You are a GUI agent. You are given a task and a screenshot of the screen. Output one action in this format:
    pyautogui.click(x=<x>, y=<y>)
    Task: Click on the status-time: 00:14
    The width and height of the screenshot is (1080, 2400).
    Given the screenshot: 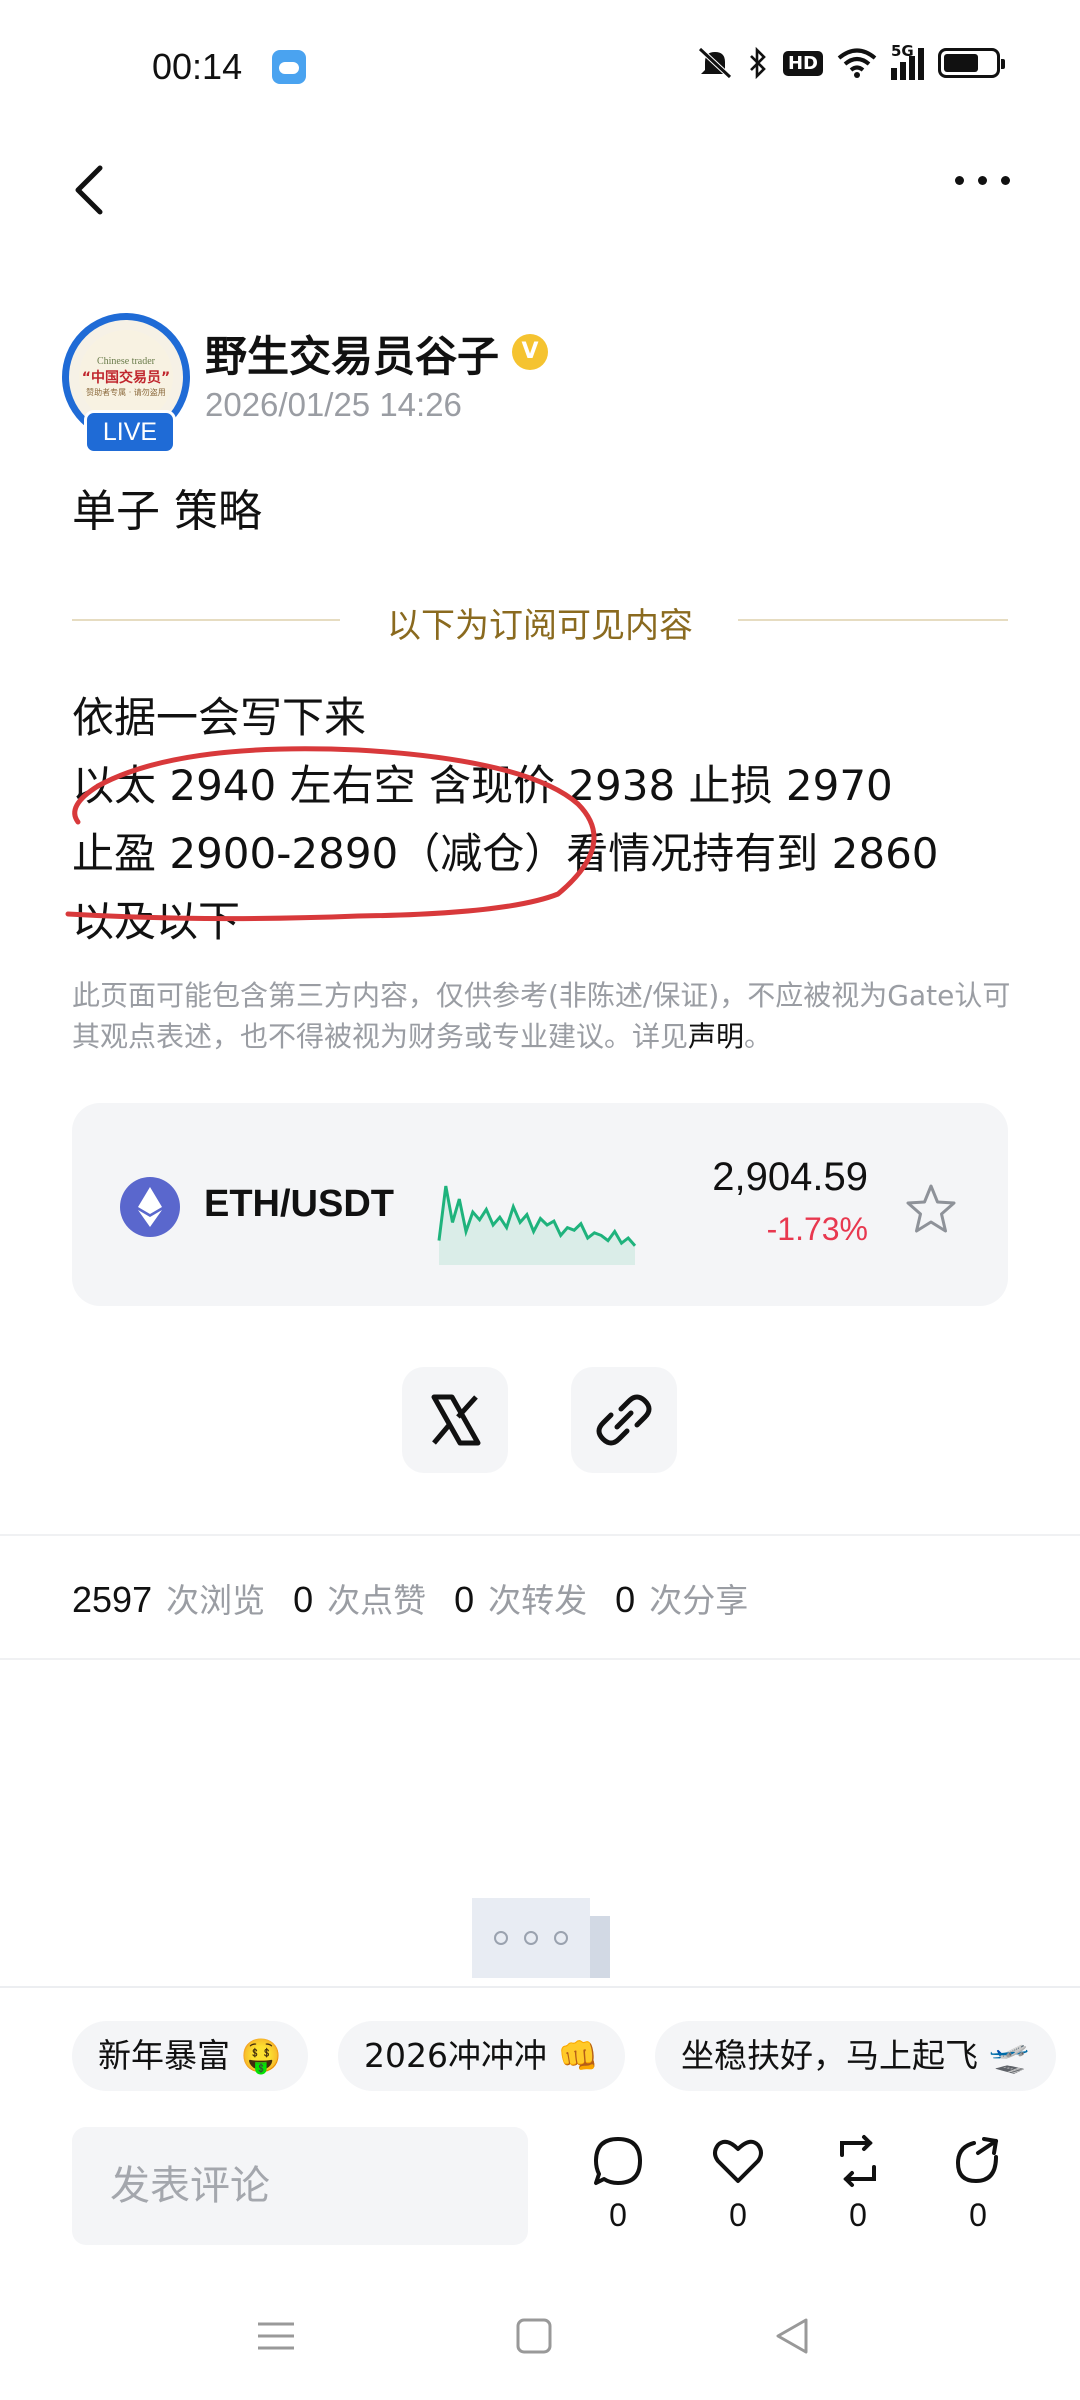 What is the action you would take?
    pyautogui.click(x=197, y=66)
    